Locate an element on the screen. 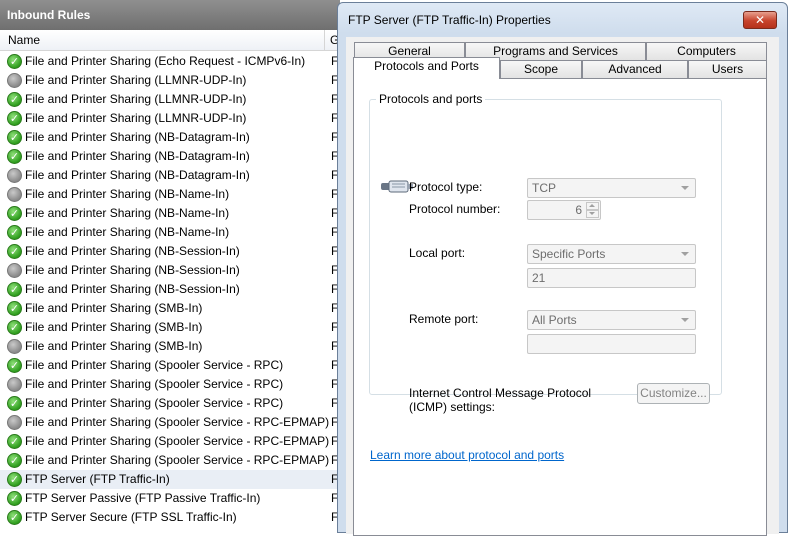 Image resolution: width=788 pixels, height=536 pixels. rule-name: FTP Server (FTP Traffic-In) is located at coordinates (97, 479).